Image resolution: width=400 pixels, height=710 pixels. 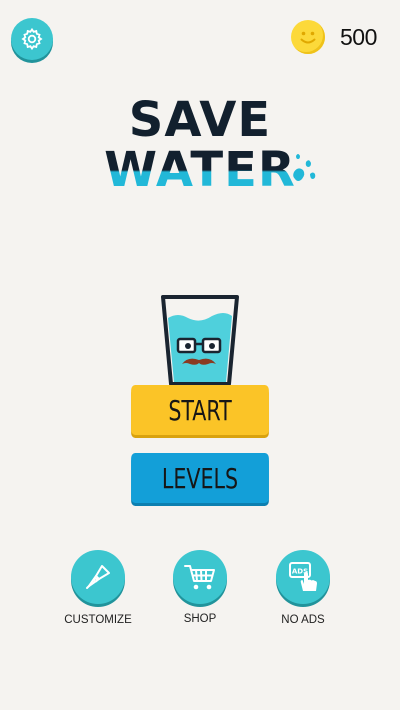 I want to click on pen-nib-icon, so click(x=98, y=577).